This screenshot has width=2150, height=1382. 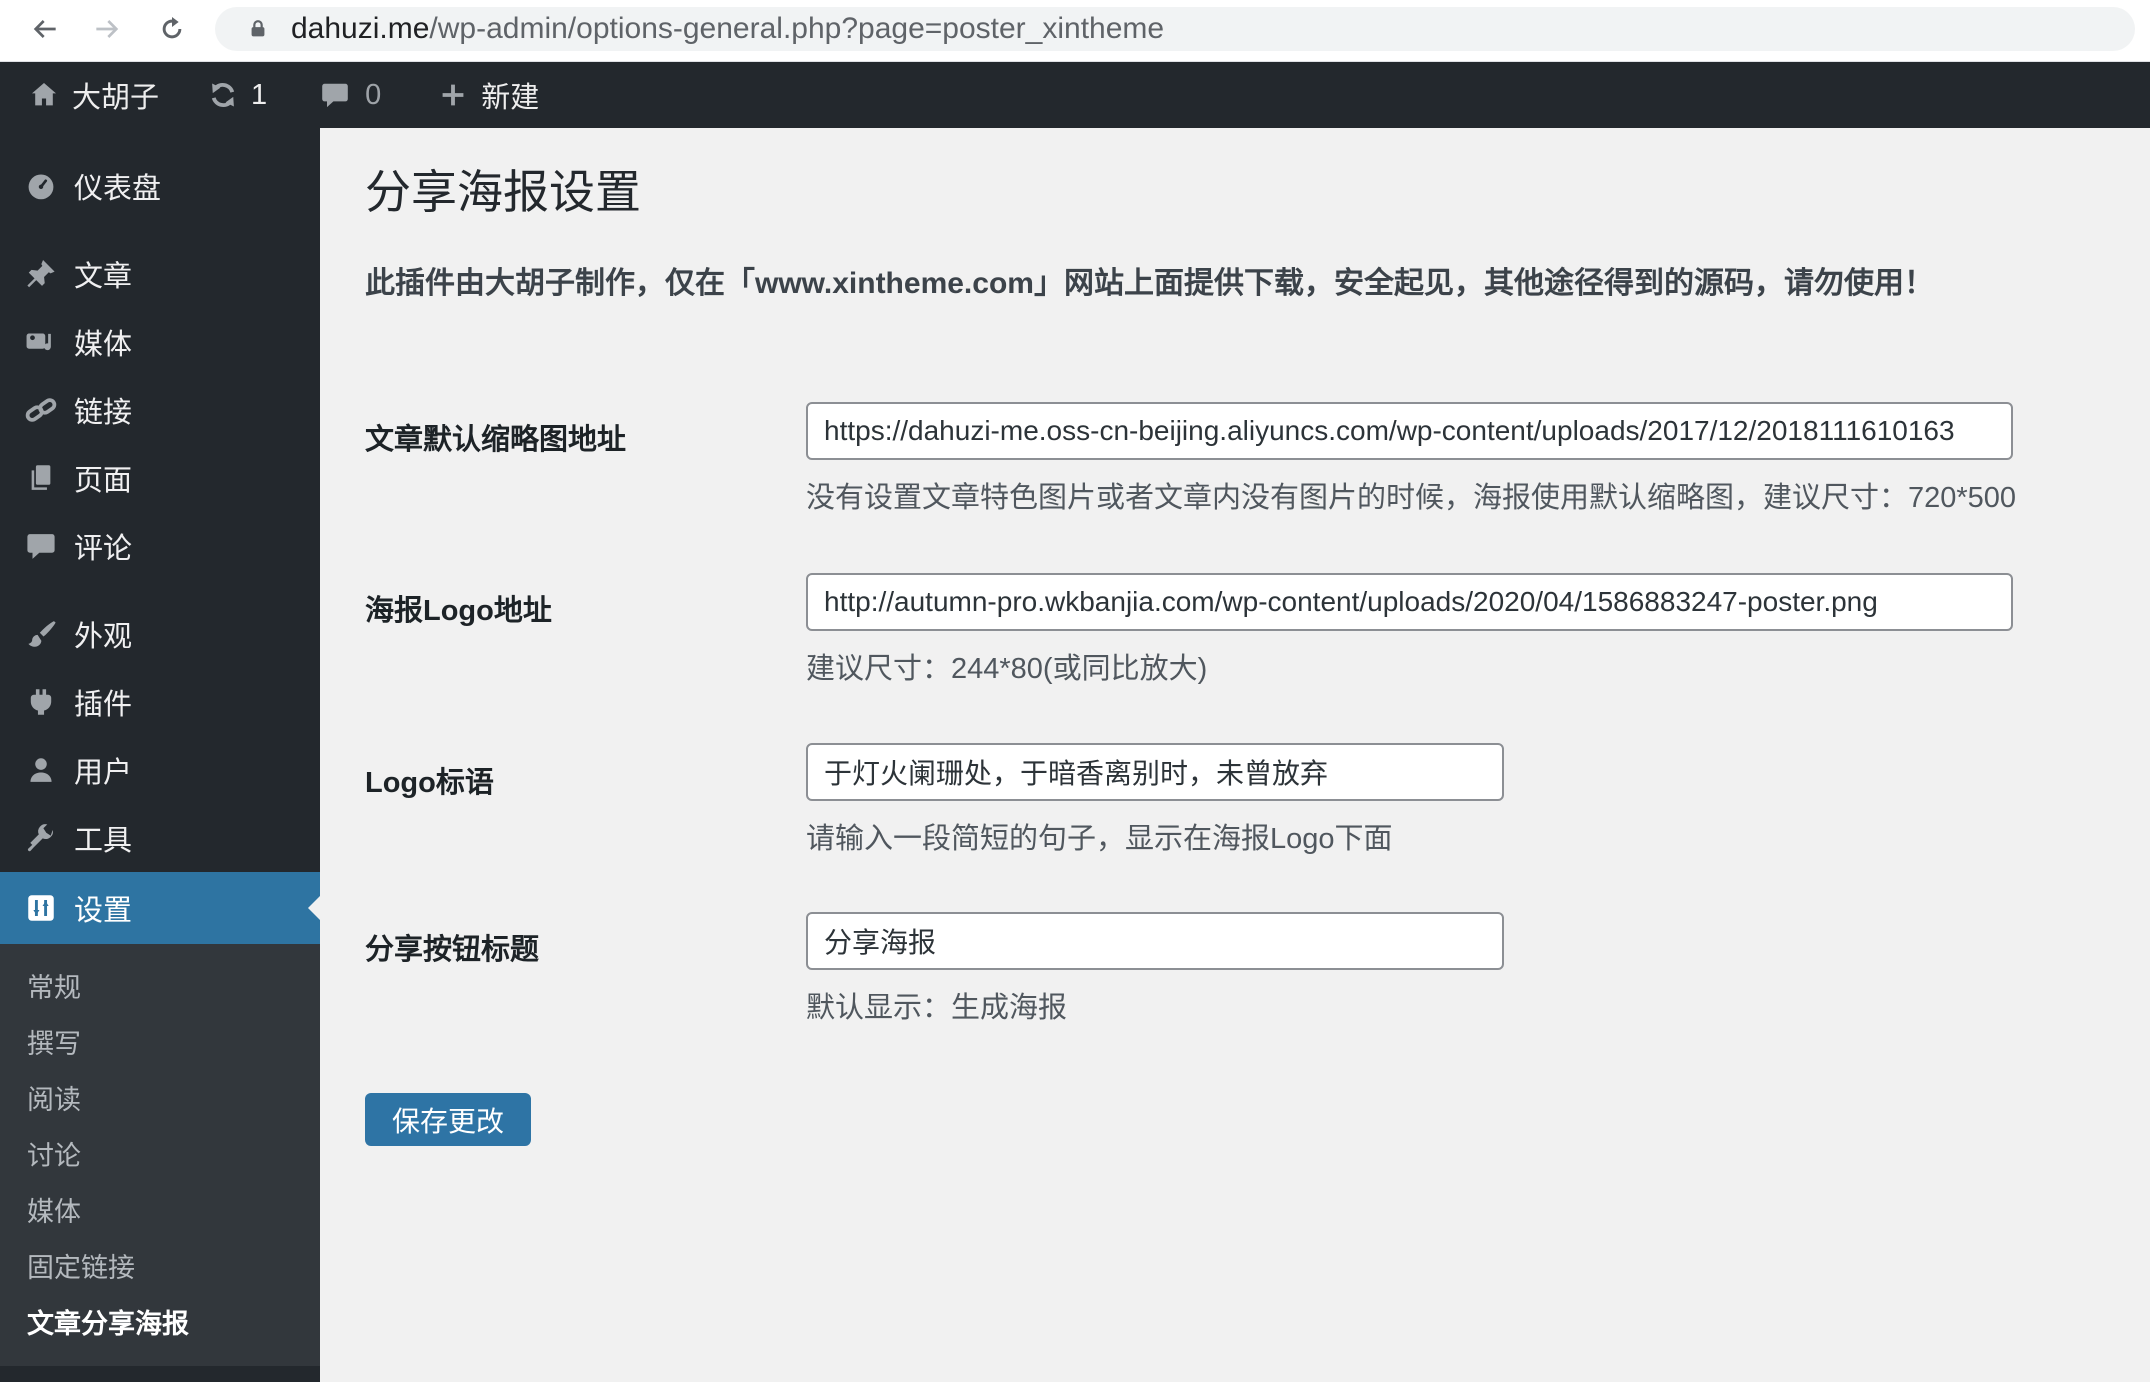 I want to click on admin-bar-comments: 0, so click(x=350, y=95).